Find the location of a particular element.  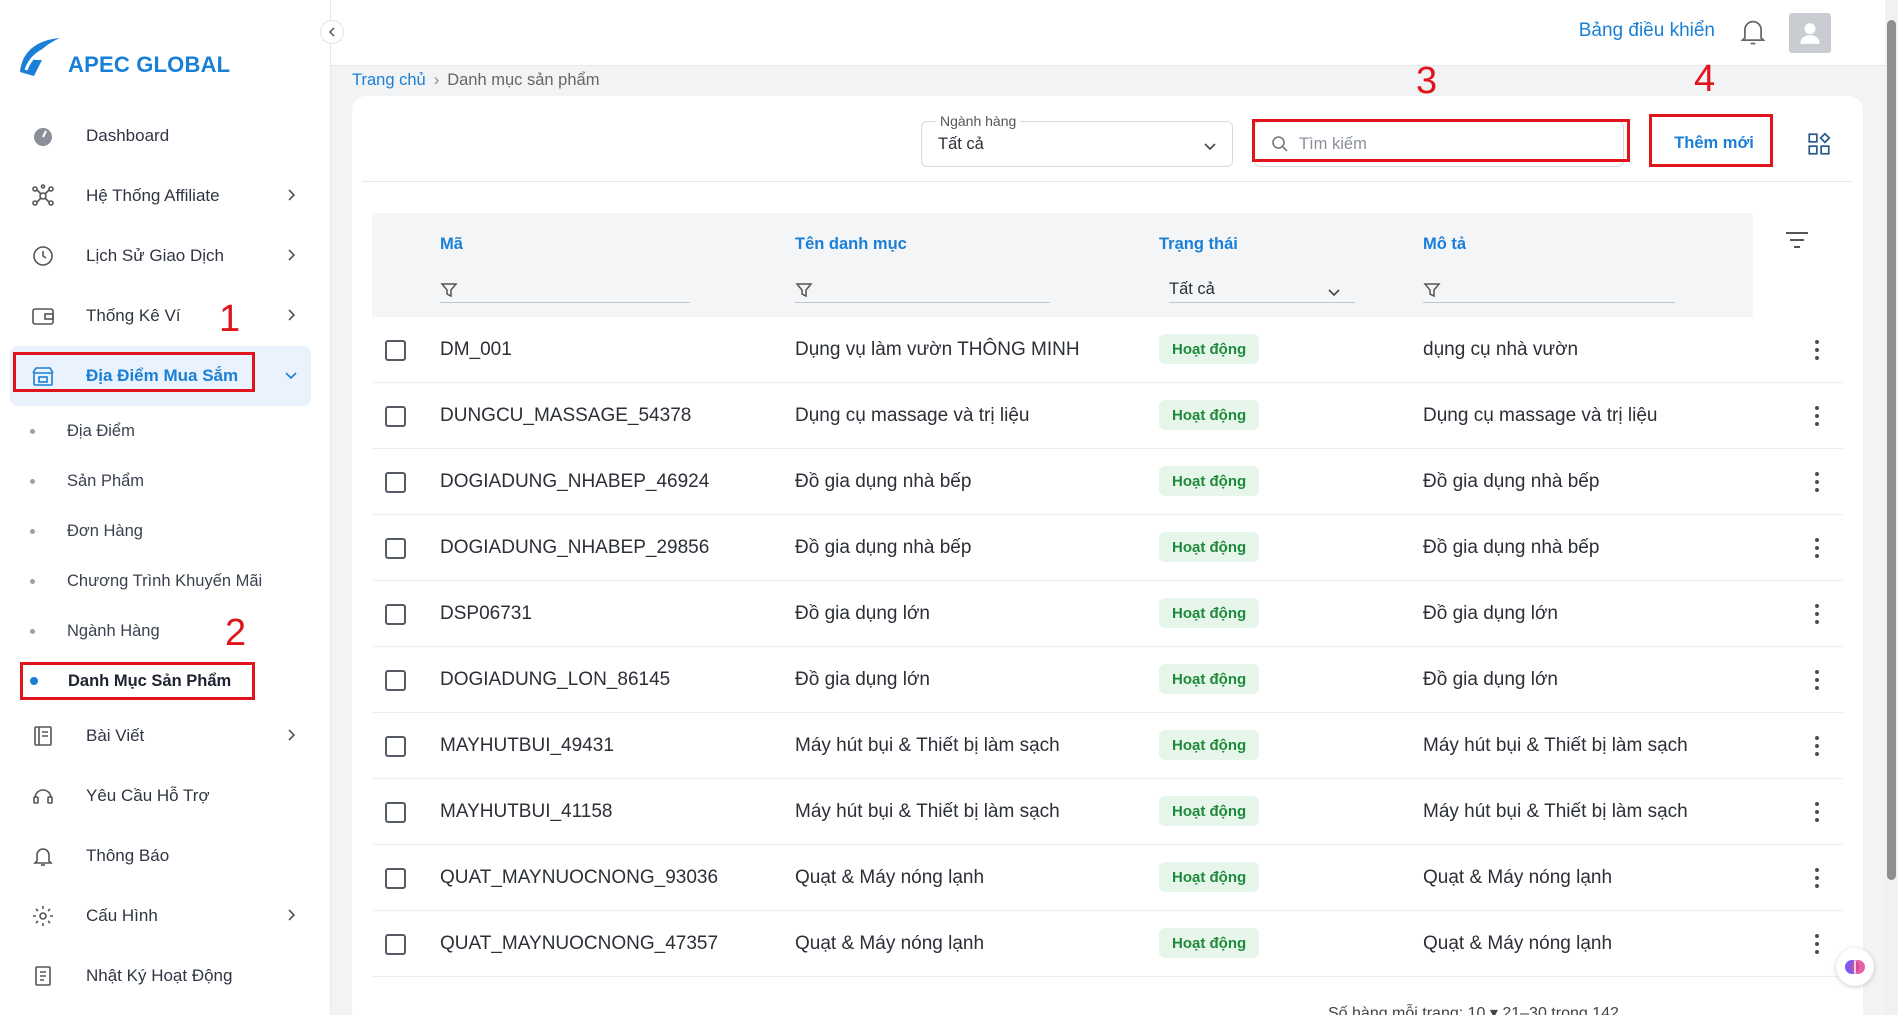

column-header-status: Trạng thái is located at coordinates (1198, 244).